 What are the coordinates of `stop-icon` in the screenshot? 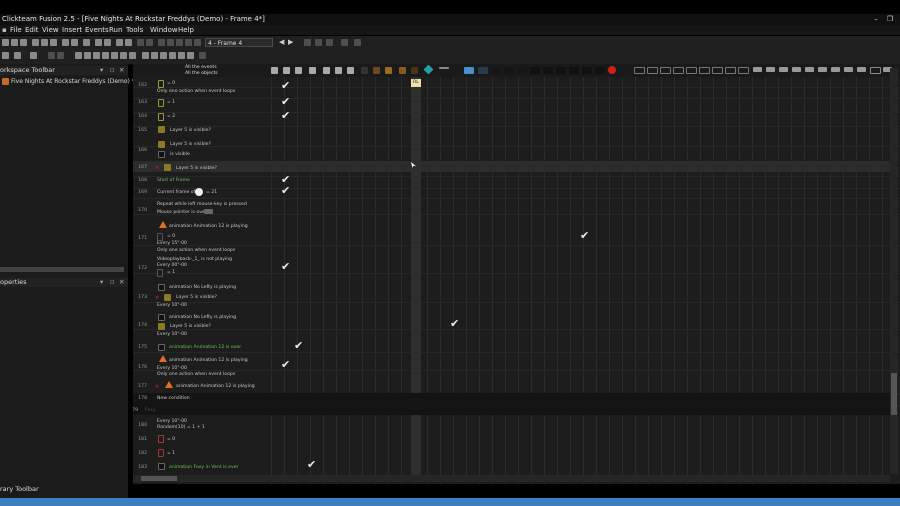 It's located at (107, 42).